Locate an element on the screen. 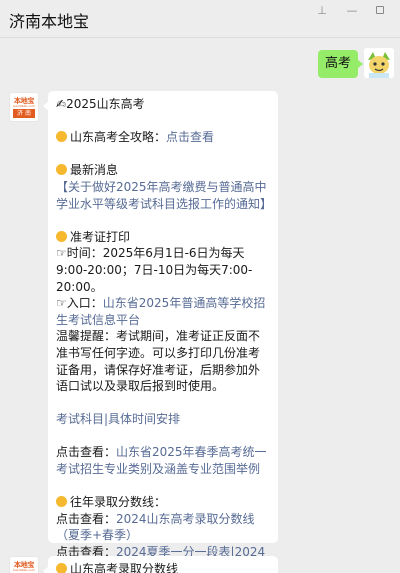 Image resolution: width=400 pixels, height=573 pixels. score-line: 往年录取分数线： is located at coordinates (163, 502).